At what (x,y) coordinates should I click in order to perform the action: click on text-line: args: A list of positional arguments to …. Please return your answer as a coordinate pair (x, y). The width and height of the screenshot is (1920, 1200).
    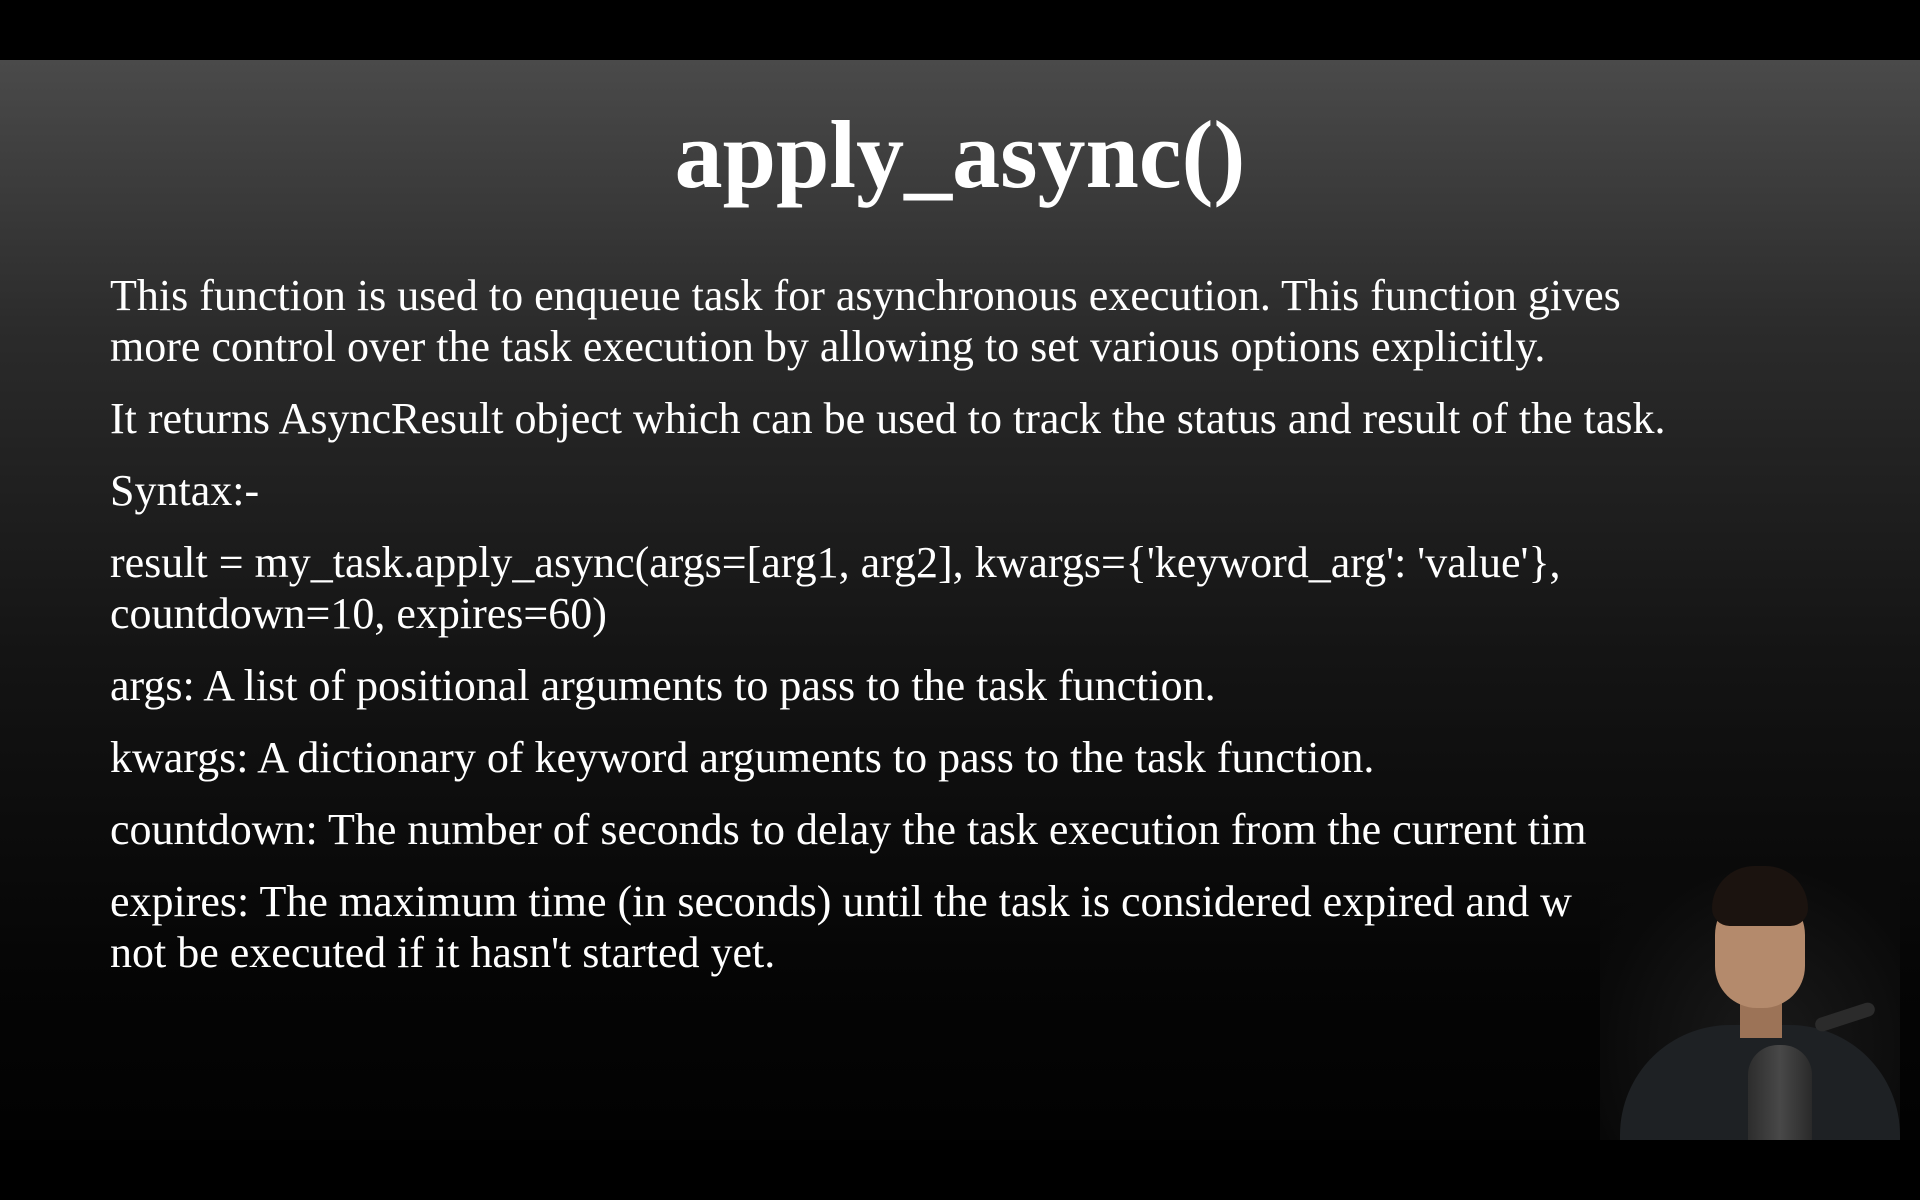
    Looking at the image, I should click on (663, 685).